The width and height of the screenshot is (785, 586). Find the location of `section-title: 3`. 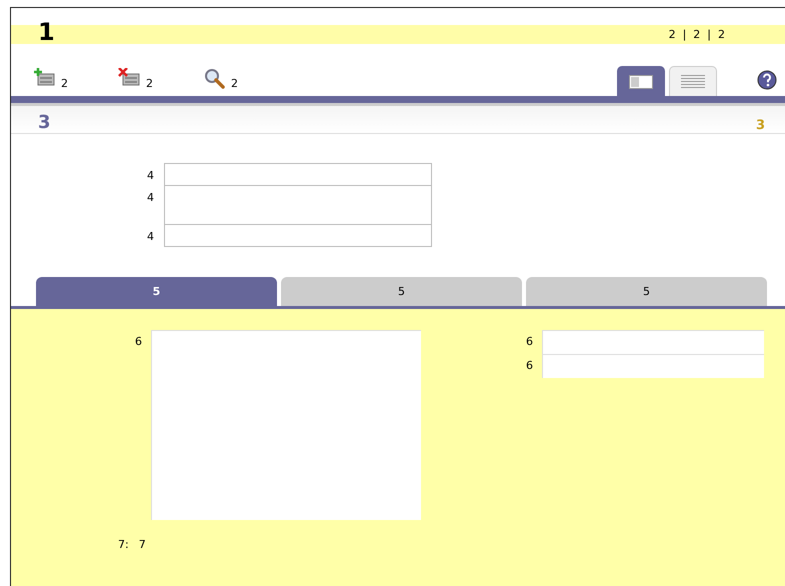

section-title: 3 is located at coordinates (44, 123).